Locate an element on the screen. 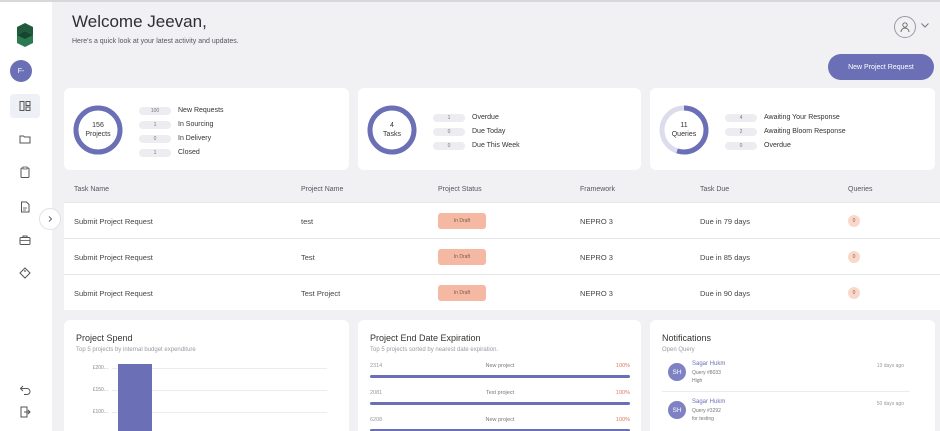 This screenshot has height=431, width=940. sidebar-item-tags is located at coordinates (25, 273).